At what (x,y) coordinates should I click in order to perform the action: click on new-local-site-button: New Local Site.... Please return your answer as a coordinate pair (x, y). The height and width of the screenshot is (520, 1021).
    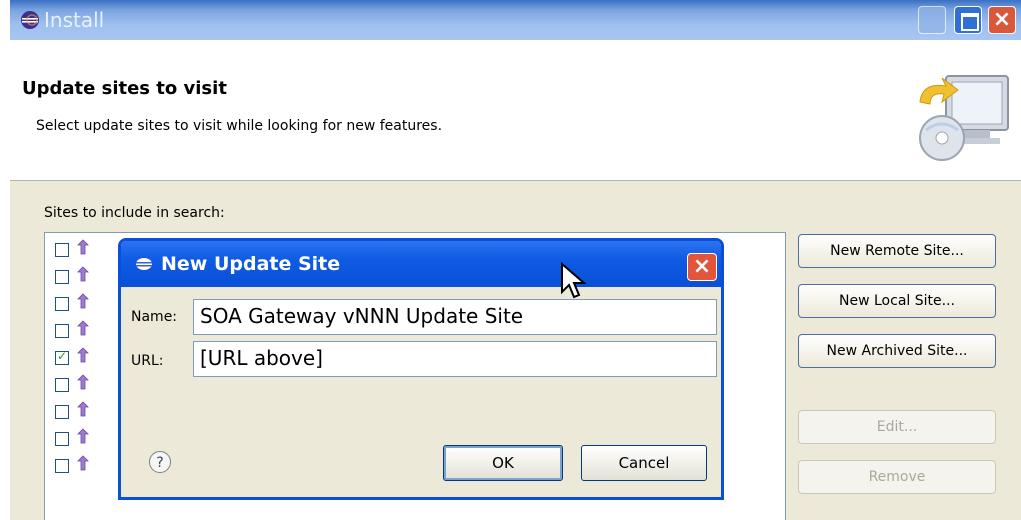
    Looking at the image, I should click on (897, 301).